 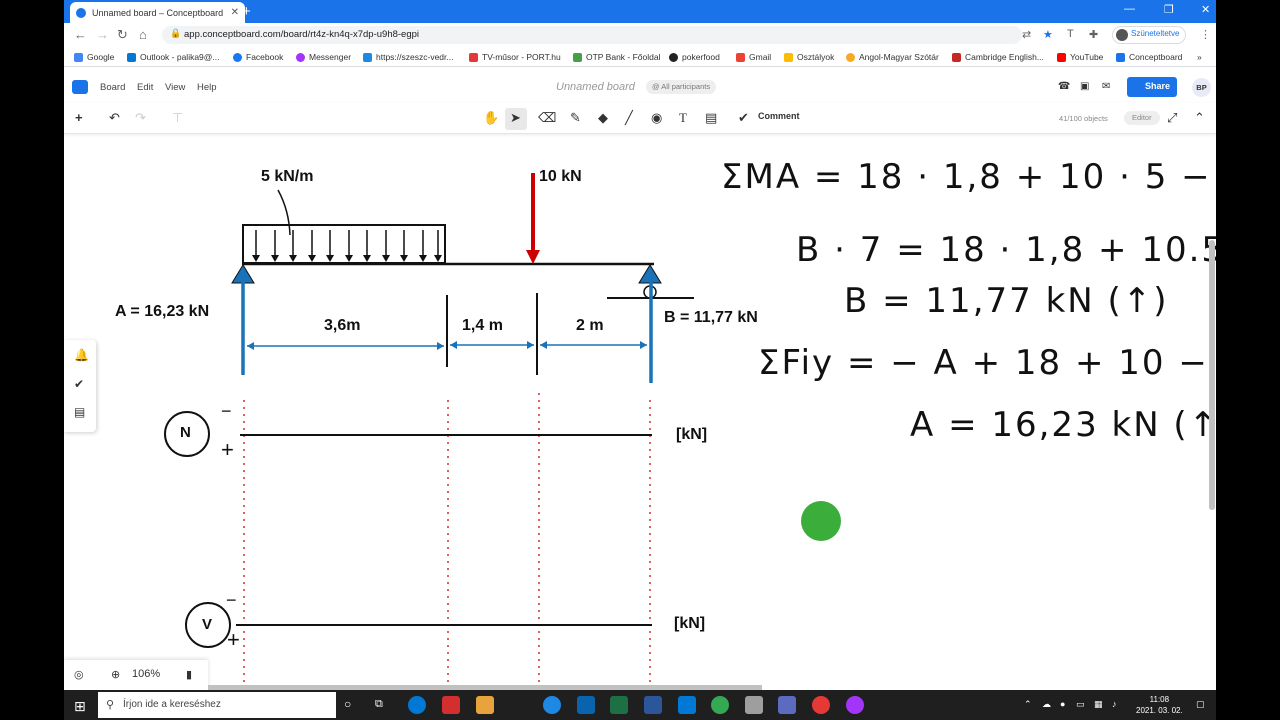 What do you see at coordinates (235, 12) in the screenshot?
I see `close-tab-icon: ✕` at bounding box center [235, 12].